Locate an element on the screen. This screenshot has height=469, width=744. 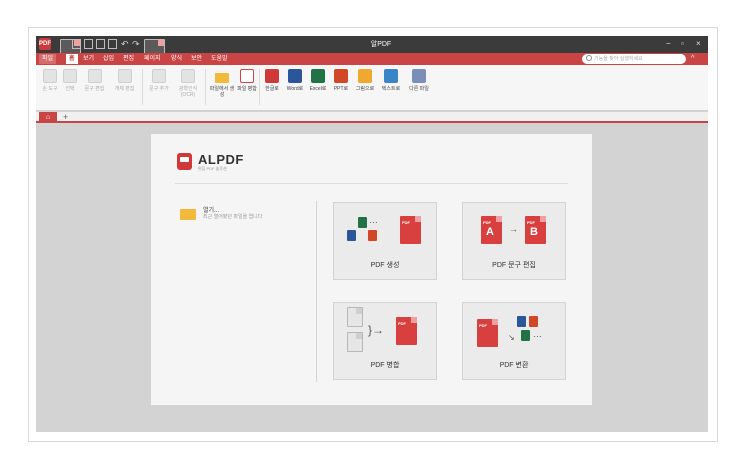
arrow-right-icon: → is located at coordinates (513, 229).